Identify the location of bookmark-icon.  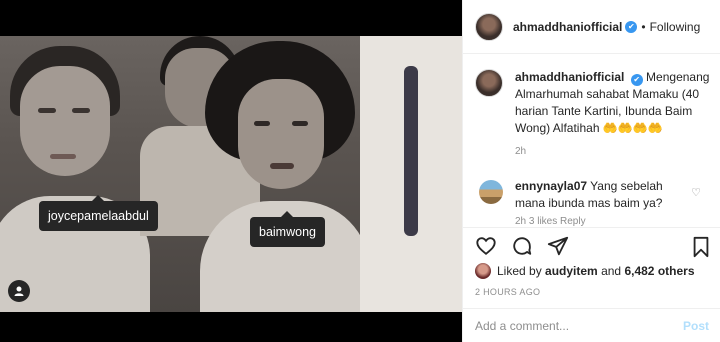
(701, 249).